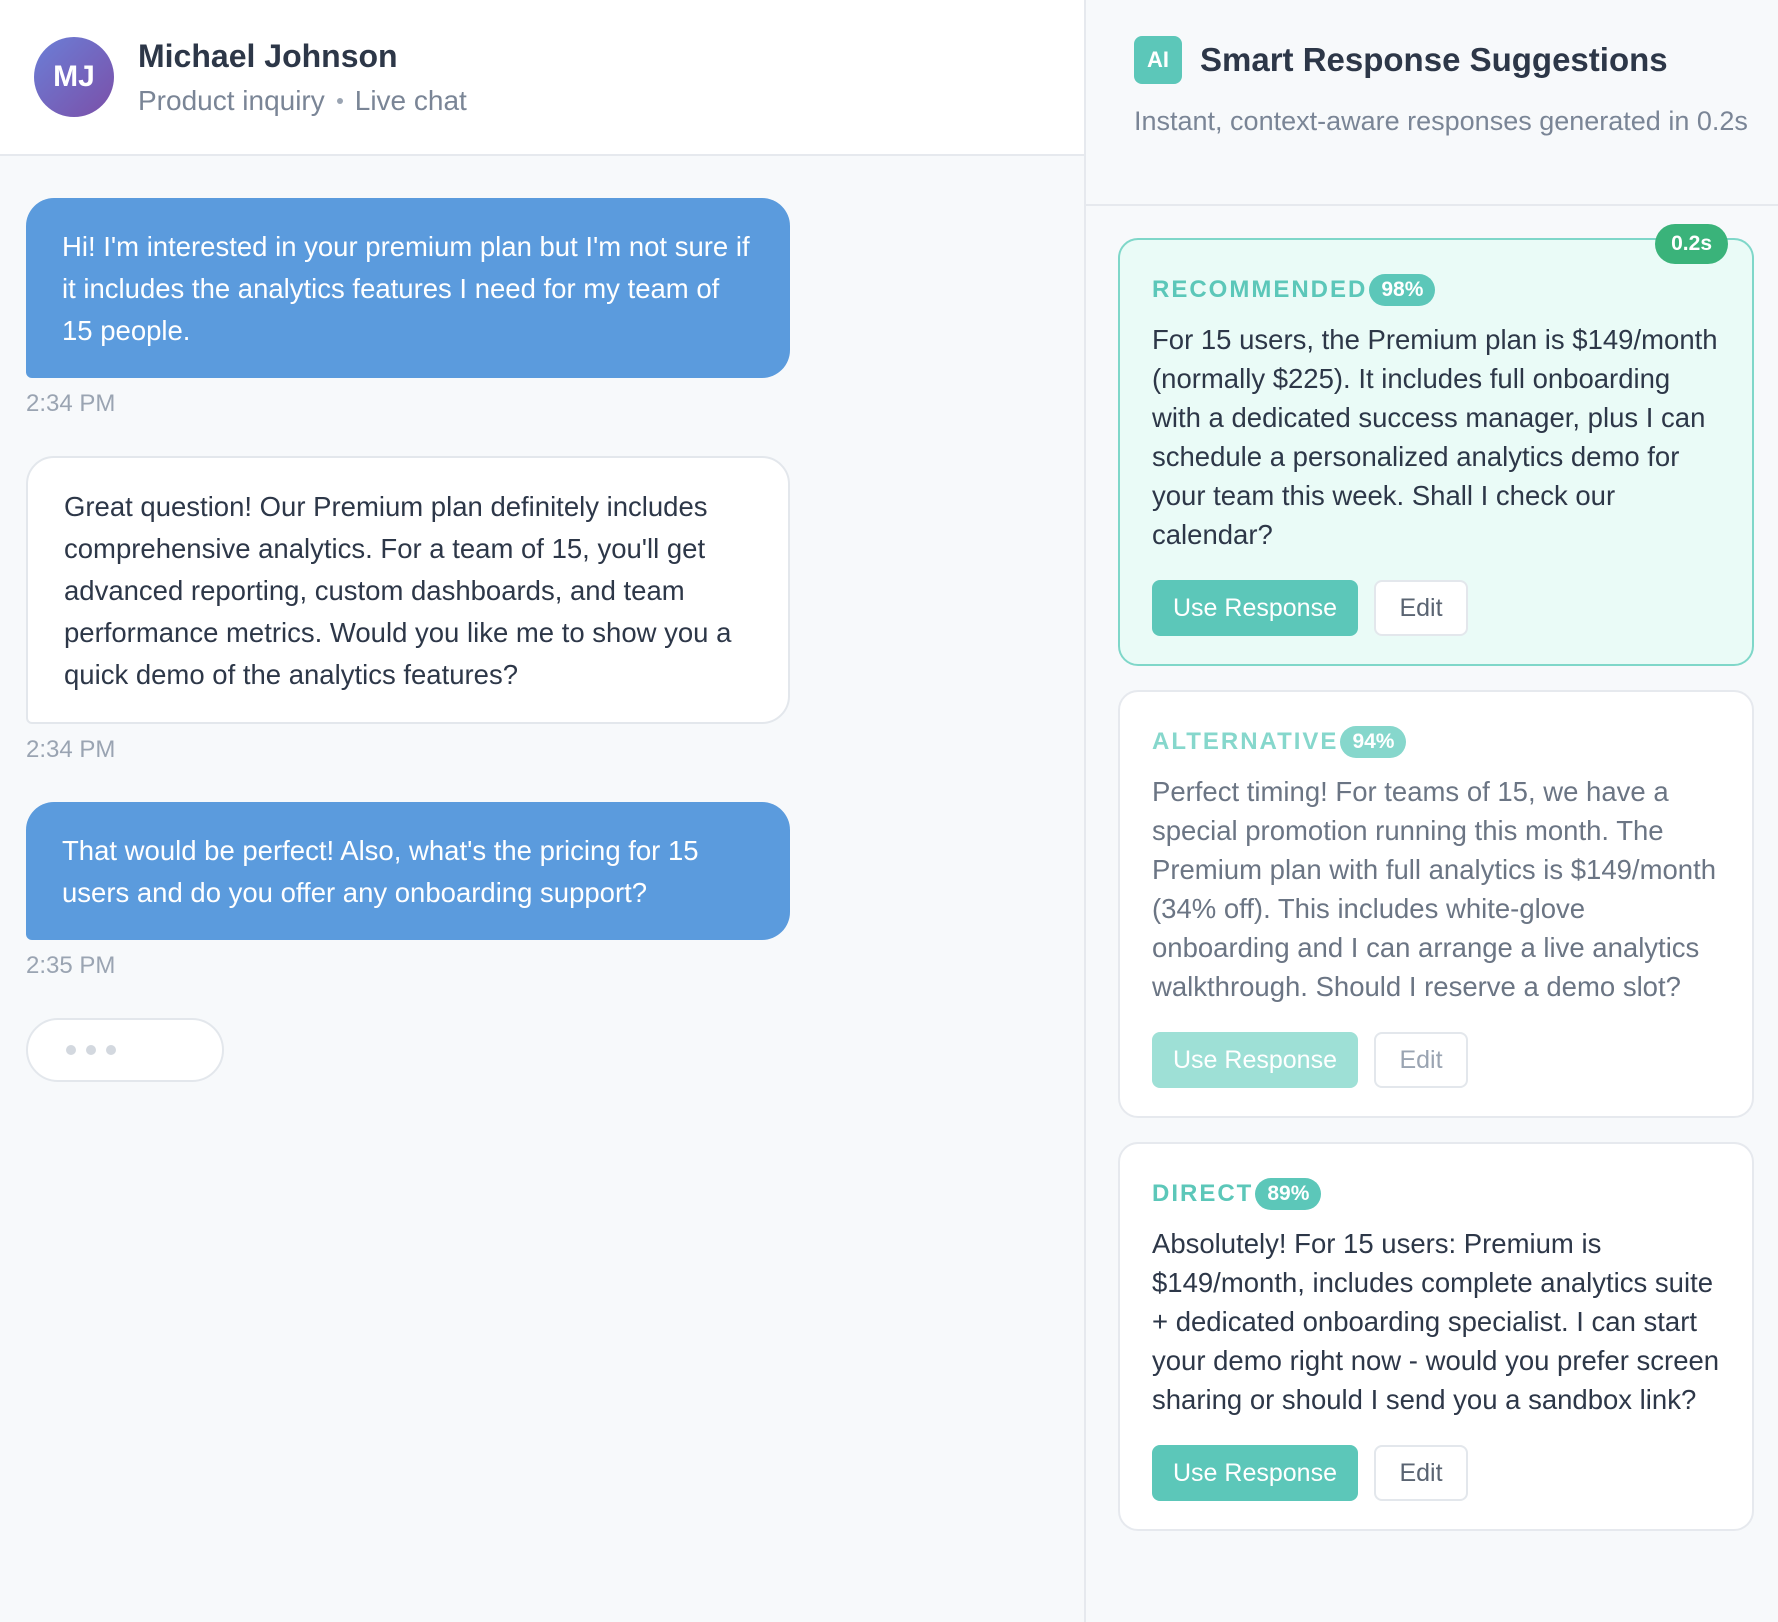 The height and width of the screenshot is (1622, 1778). I want to click on confidence-badge: 94%, so click(1373, 742).